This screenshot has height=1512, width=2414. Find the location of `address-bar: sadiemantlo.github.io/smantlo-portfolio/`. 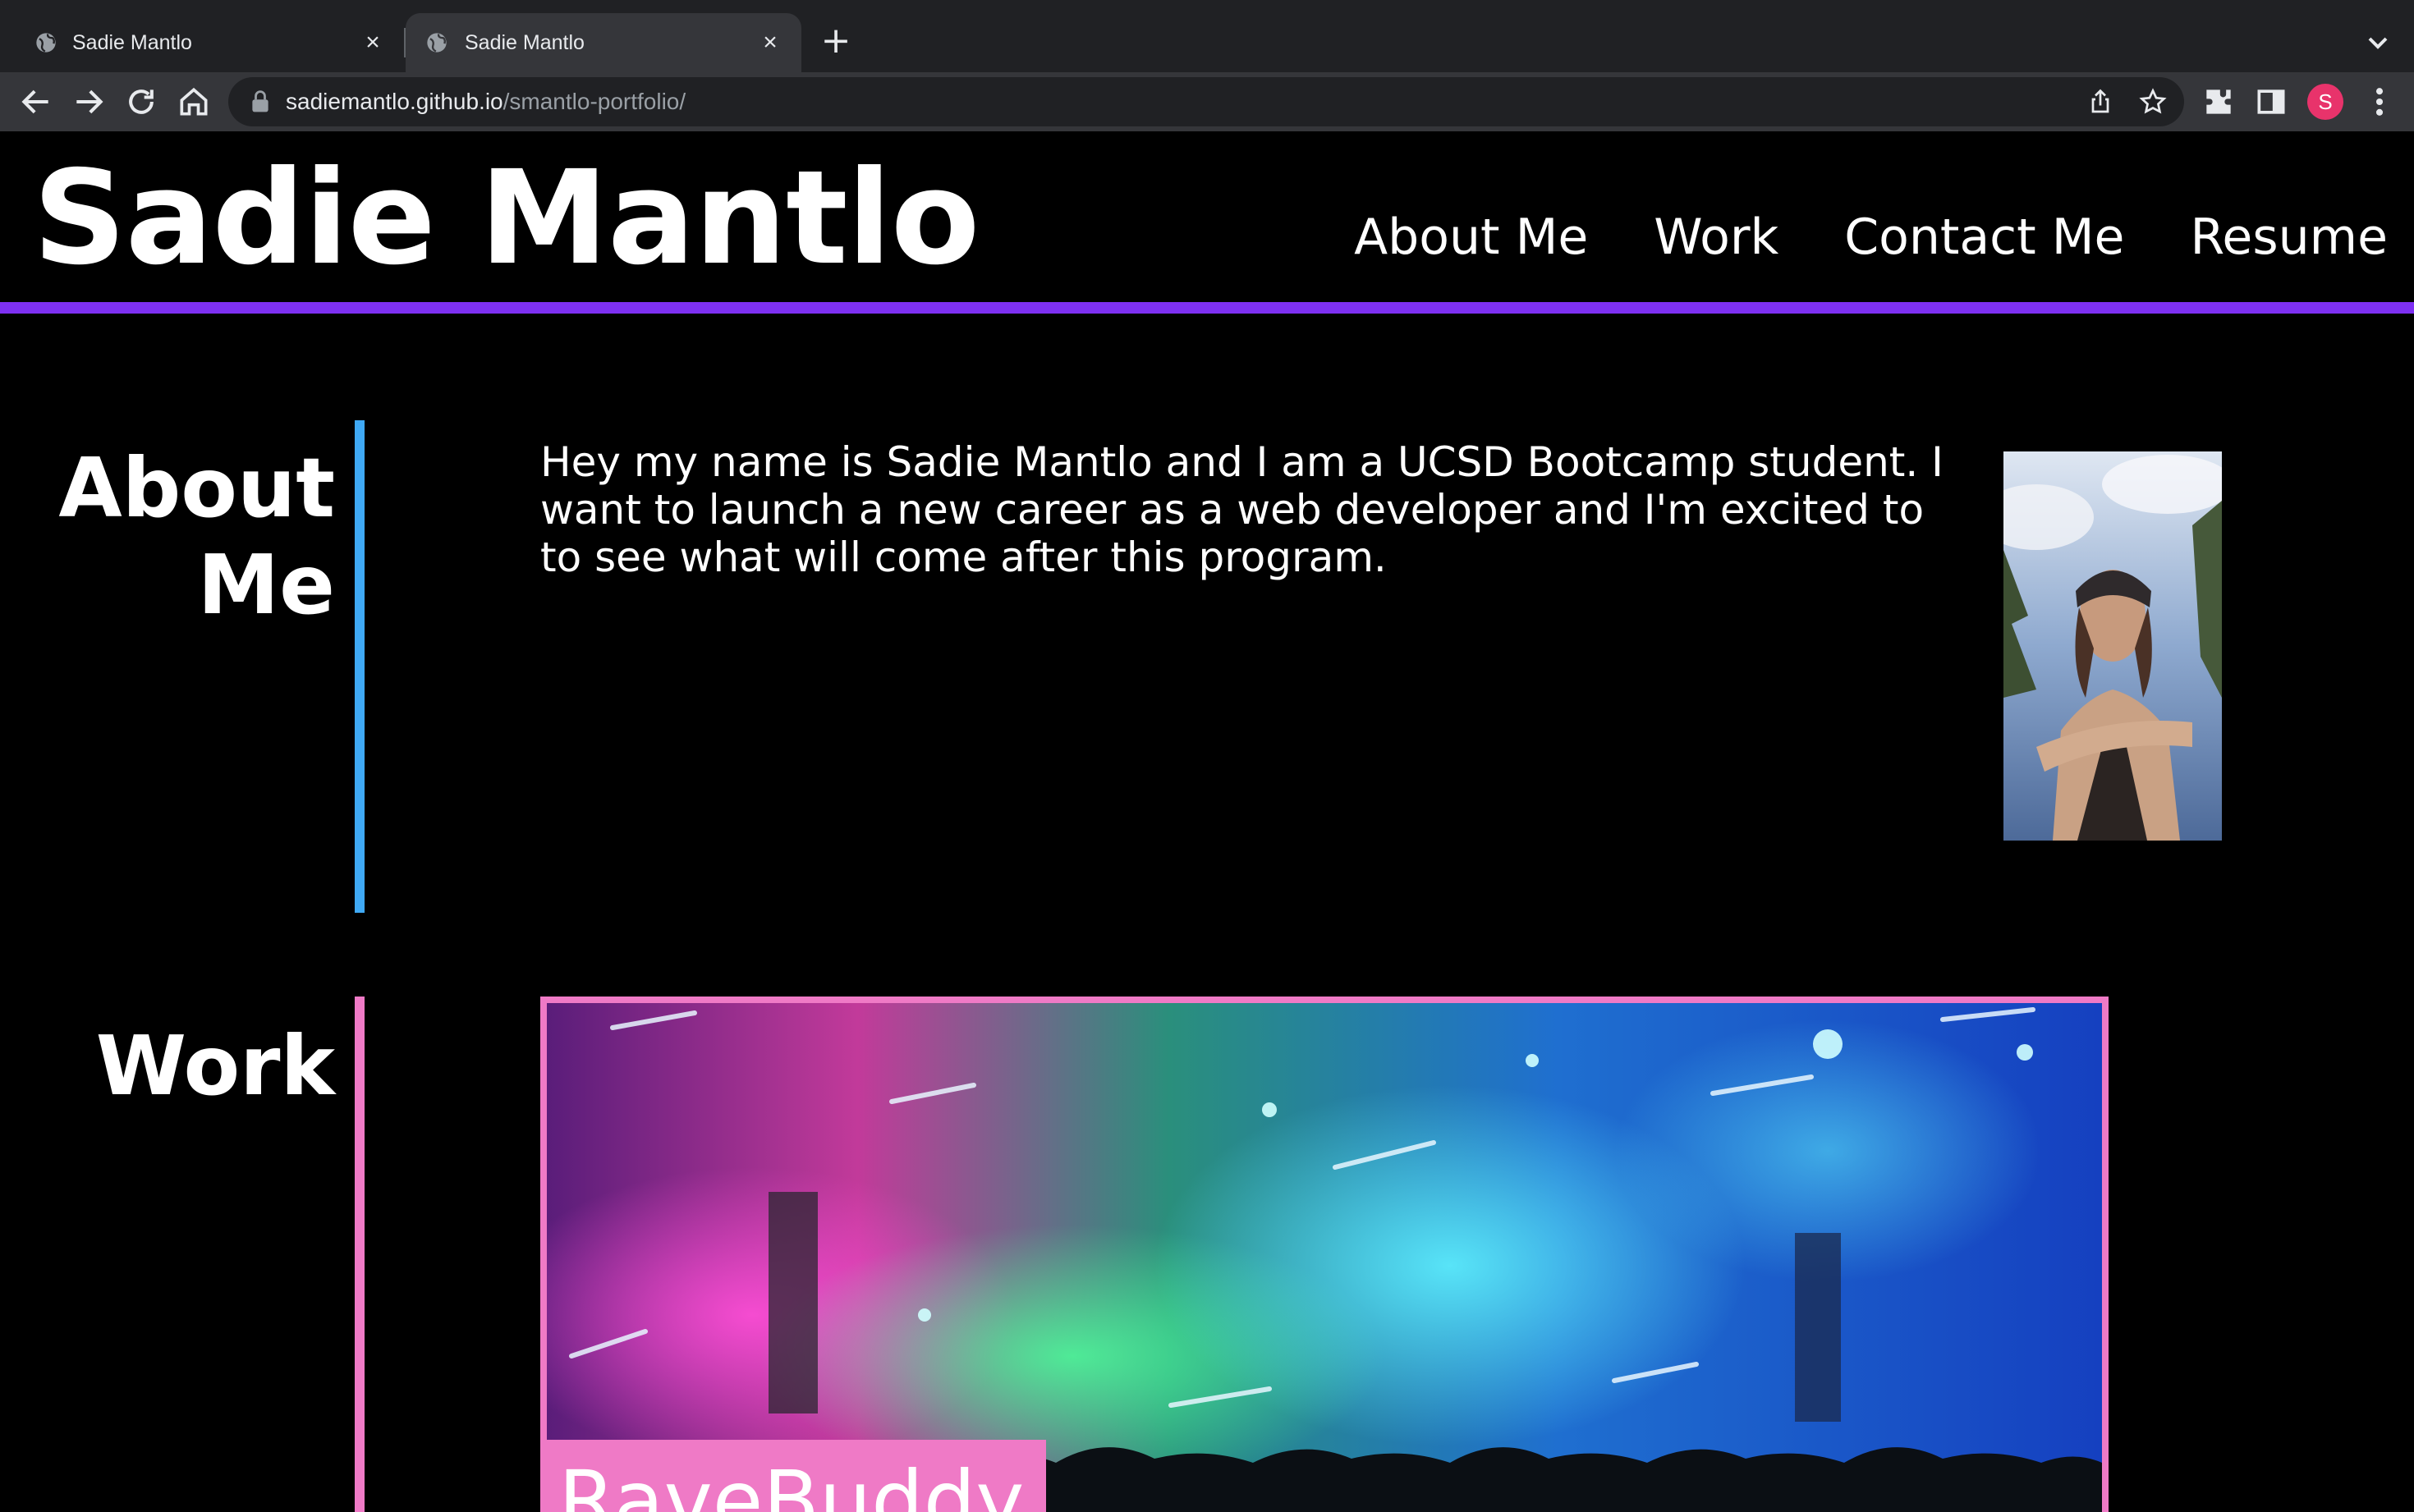

address-bar: sadiemantlo.github.io/smantlo-portfolio/ is located at coordinates (1206, 101).